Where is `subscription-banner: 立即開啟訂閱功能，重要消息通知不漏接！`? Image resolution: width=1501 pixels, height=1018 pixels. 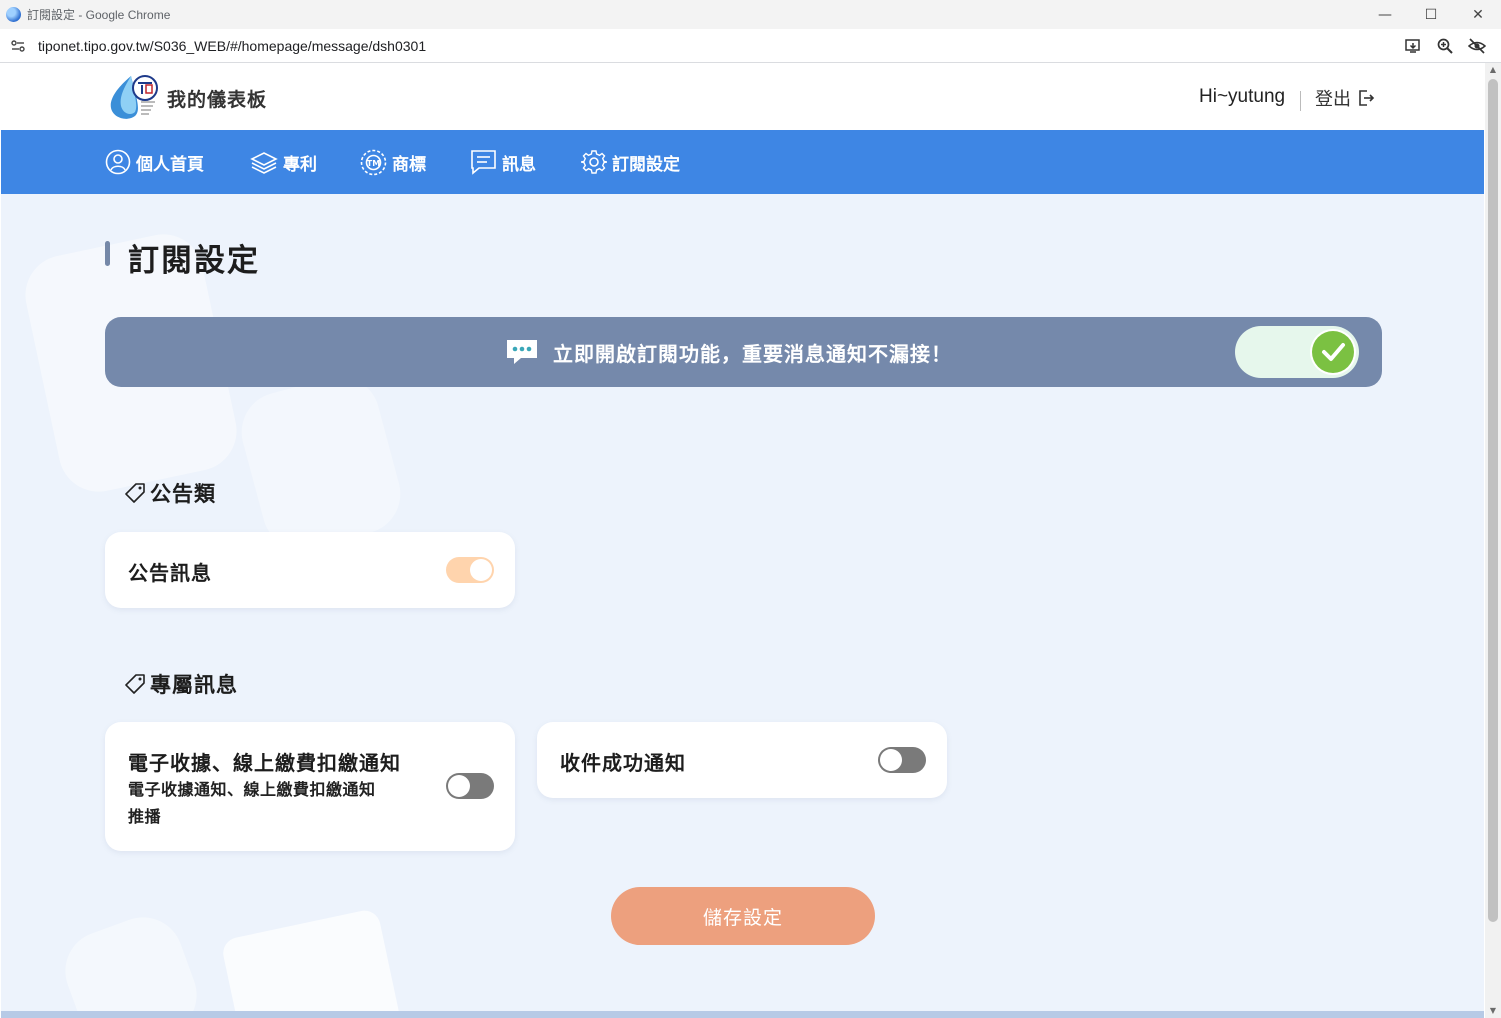
subscription-banner: 立即開啟訂閱功能，重要消息通知不漏接！ is located at coordinates (743, 352).